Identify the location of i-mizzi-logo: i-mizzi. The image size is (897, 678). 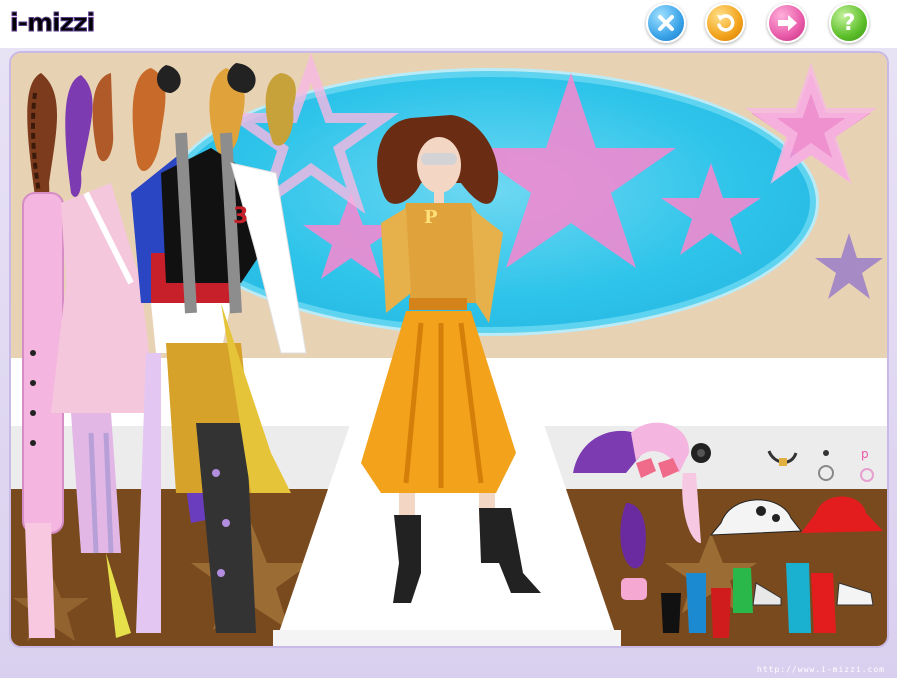
(52, 23).